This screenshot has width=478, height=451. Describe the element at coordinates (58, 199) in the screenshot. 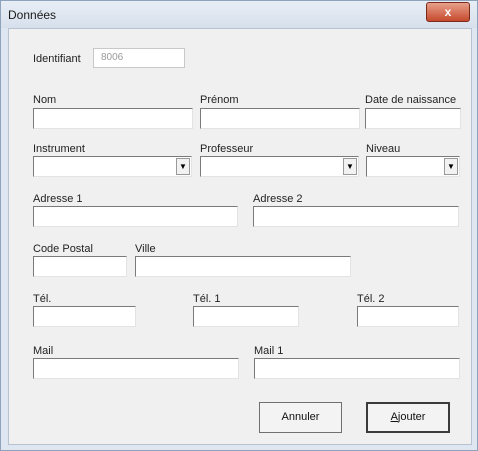

I see `adresse1-label: Adresse 1` at that location.